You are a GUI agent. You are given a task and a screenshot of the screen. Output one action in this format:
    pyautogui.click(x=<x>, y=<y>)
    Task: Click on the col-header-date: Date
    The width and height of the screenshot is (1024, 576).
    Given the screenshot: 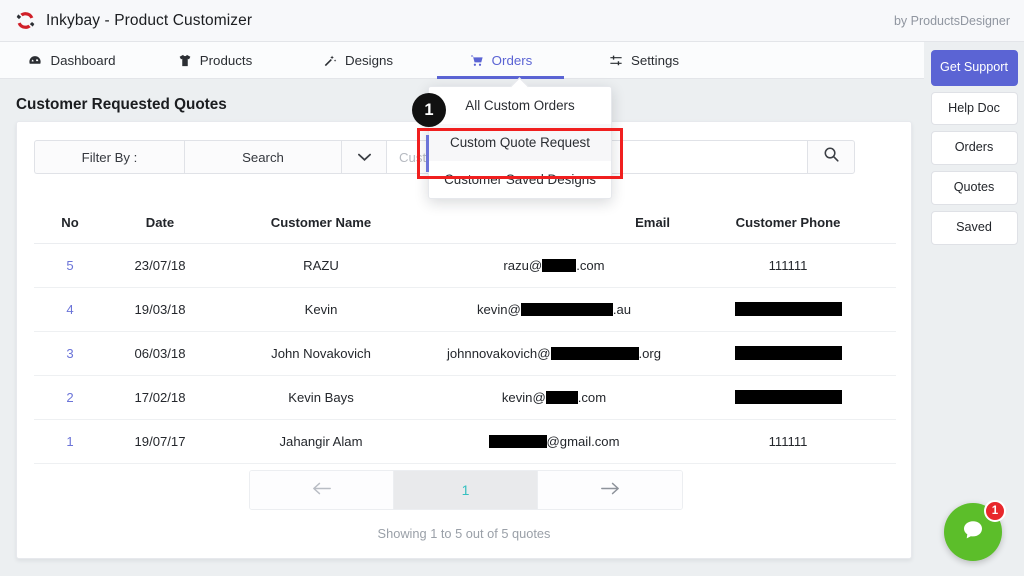 What is the action you would take?
    pyautogui.click(x=160, y=224)
    